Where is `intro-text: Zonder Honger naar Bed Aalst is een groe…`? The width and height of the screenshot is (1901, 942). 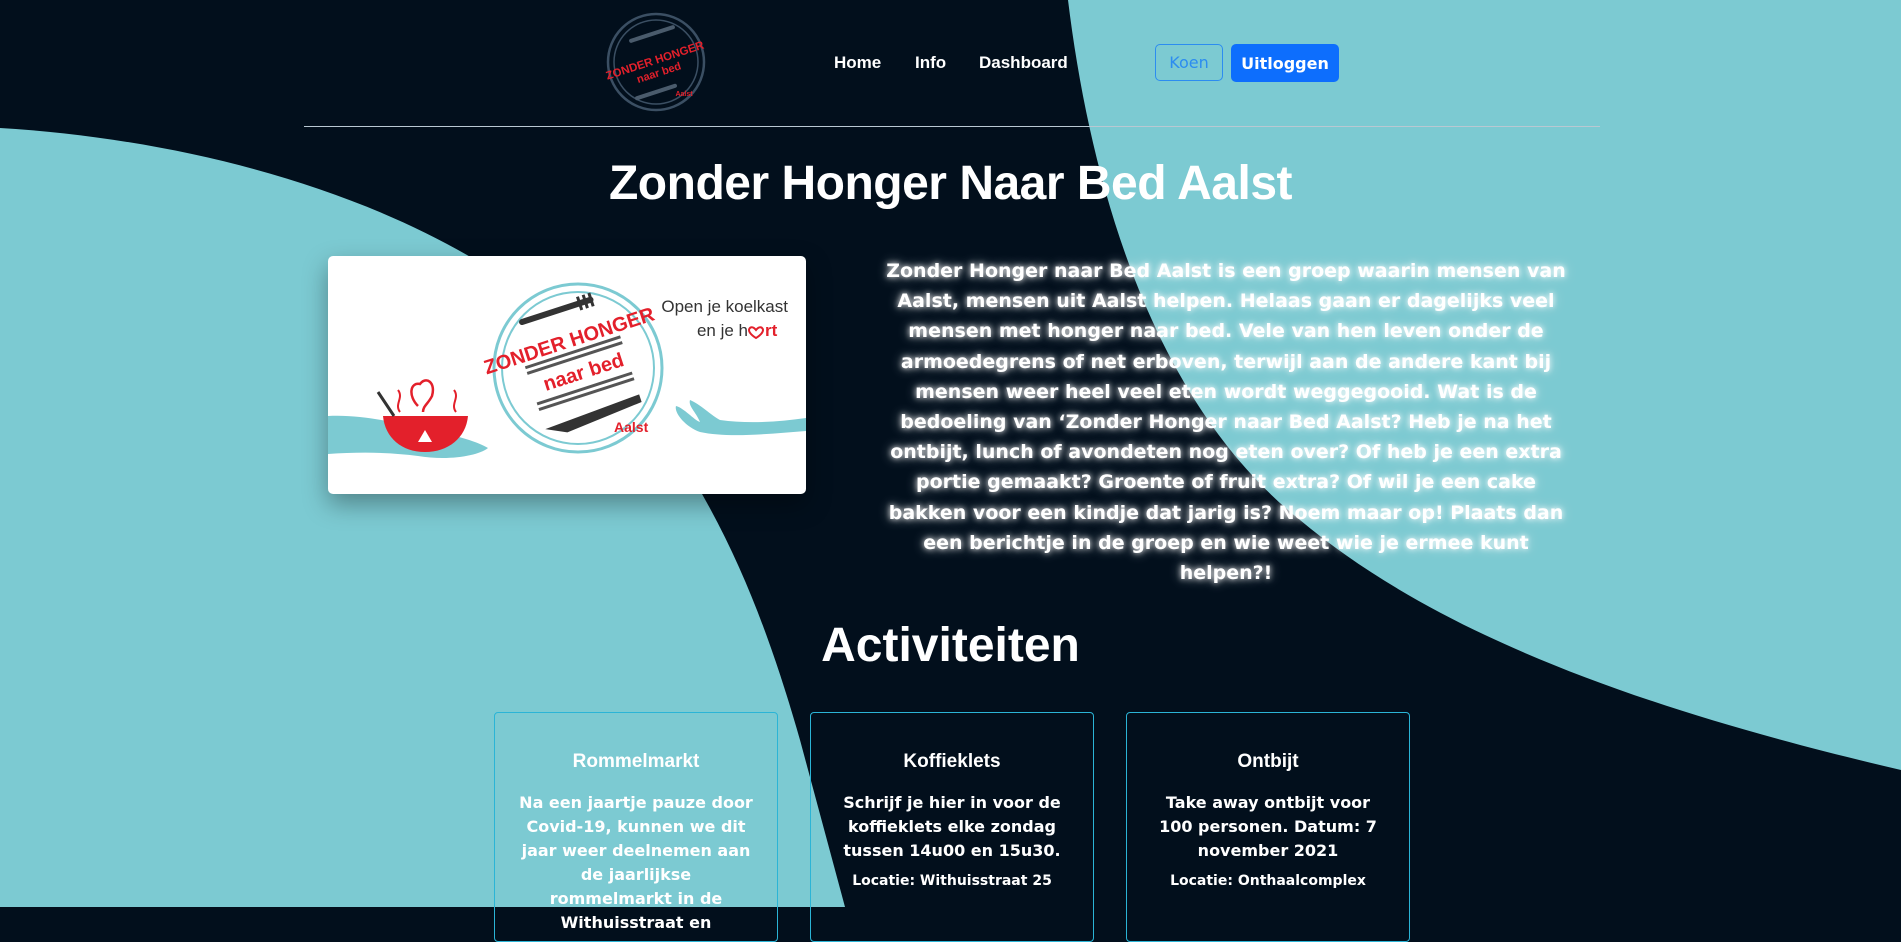
intro-text: Zonder Honger naar Bed Aalst is een groe… is located at coordinates (1226, 422).